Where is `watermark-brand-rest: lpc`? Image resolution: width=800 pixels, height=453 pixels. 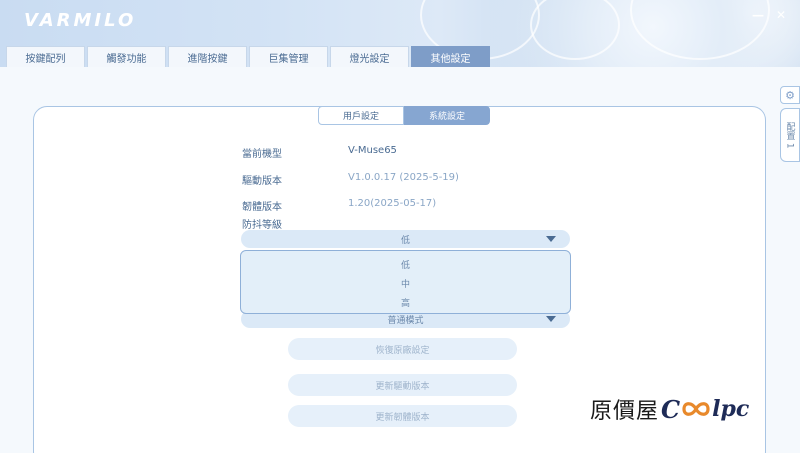 watermark-brand-rest: lpc is located at coordinates (731, 409).